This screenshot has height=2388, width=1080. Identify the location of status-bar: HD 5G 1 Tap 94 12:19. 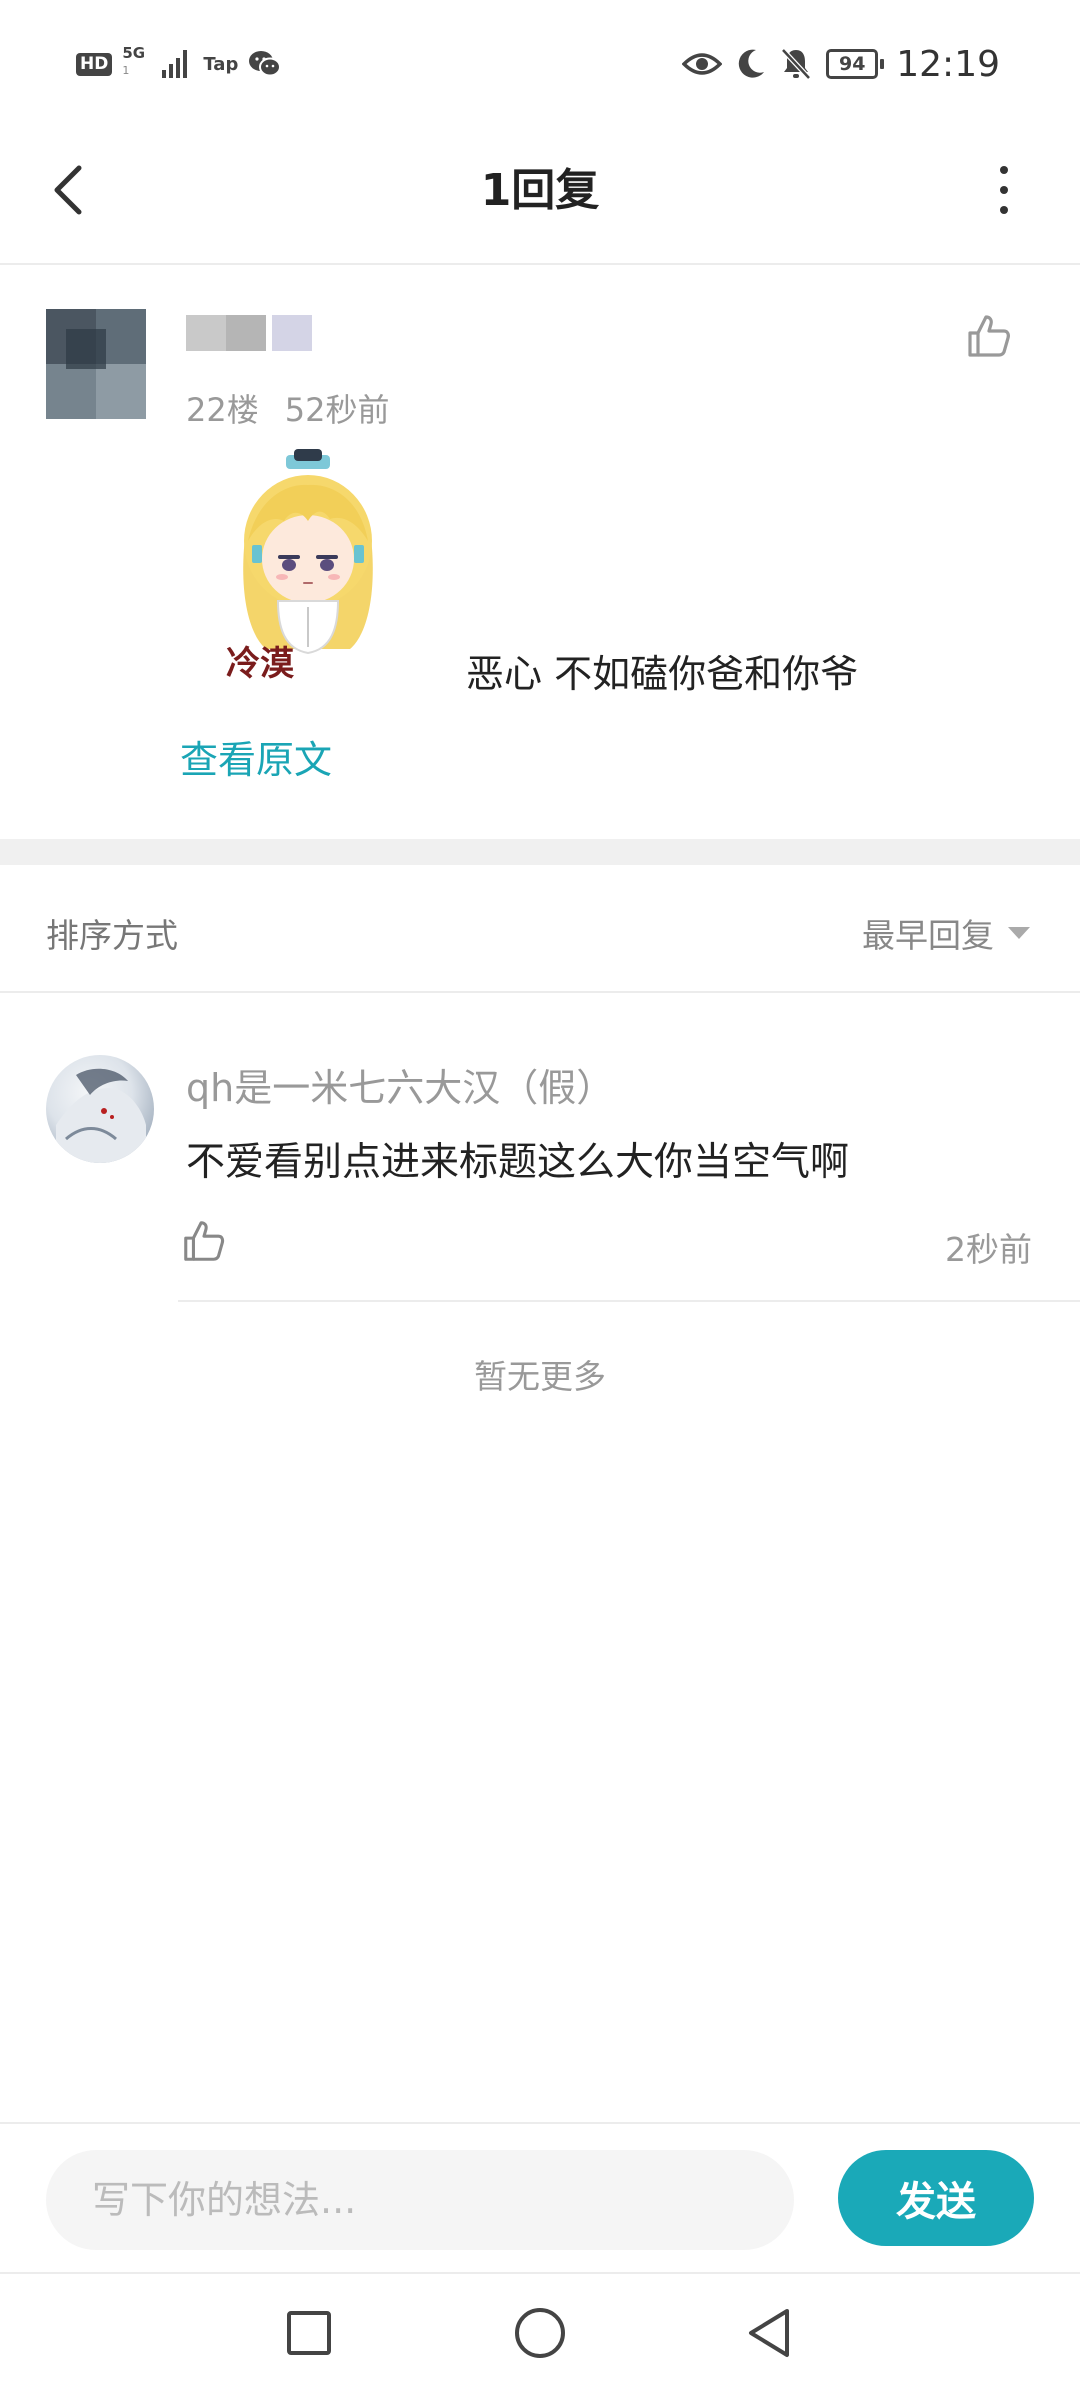
(540, 64).